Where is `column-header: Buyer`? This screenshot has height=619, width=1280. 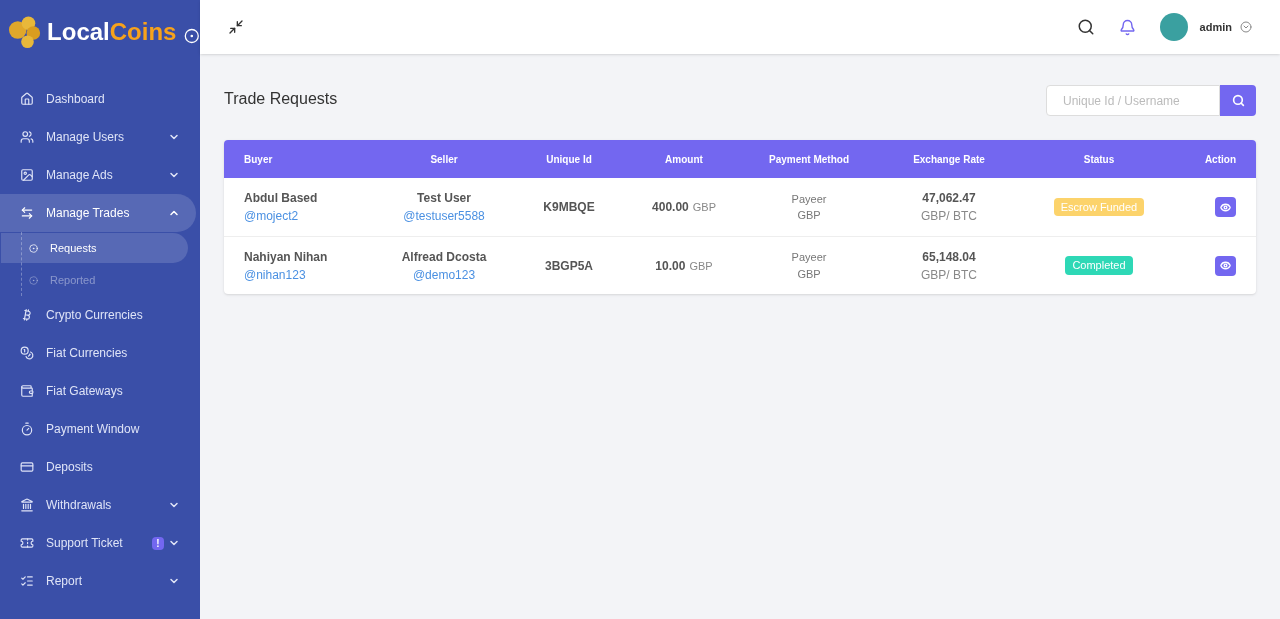 column-header: Buyer is located at coordinates (258, 159).